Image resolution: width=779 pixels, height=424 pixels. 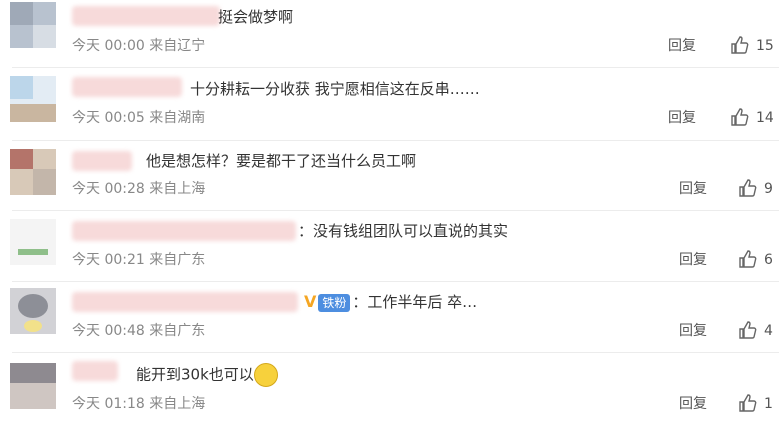 What do you see at coordinates (139, 331) in the screenshot?
I see `comment-meta: 今天 00:48 来自广东` at bounding box center [139, 331].